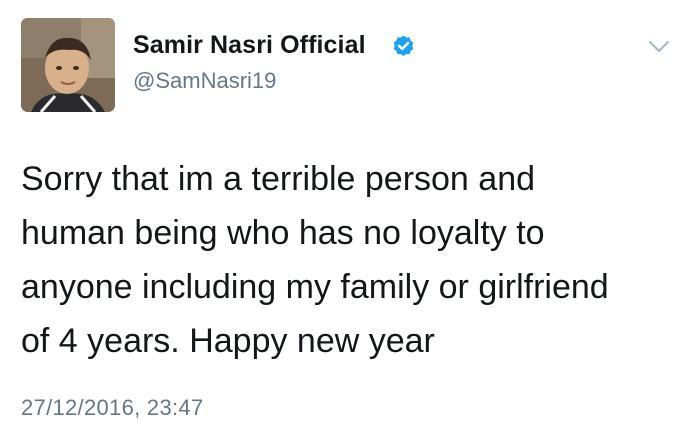 This screenshot has height=441, width=690. Describe the element at coordinates (228, 341) in the screenshot. I see `tweet-text-line: of 4 years. Happy new year` at that location.